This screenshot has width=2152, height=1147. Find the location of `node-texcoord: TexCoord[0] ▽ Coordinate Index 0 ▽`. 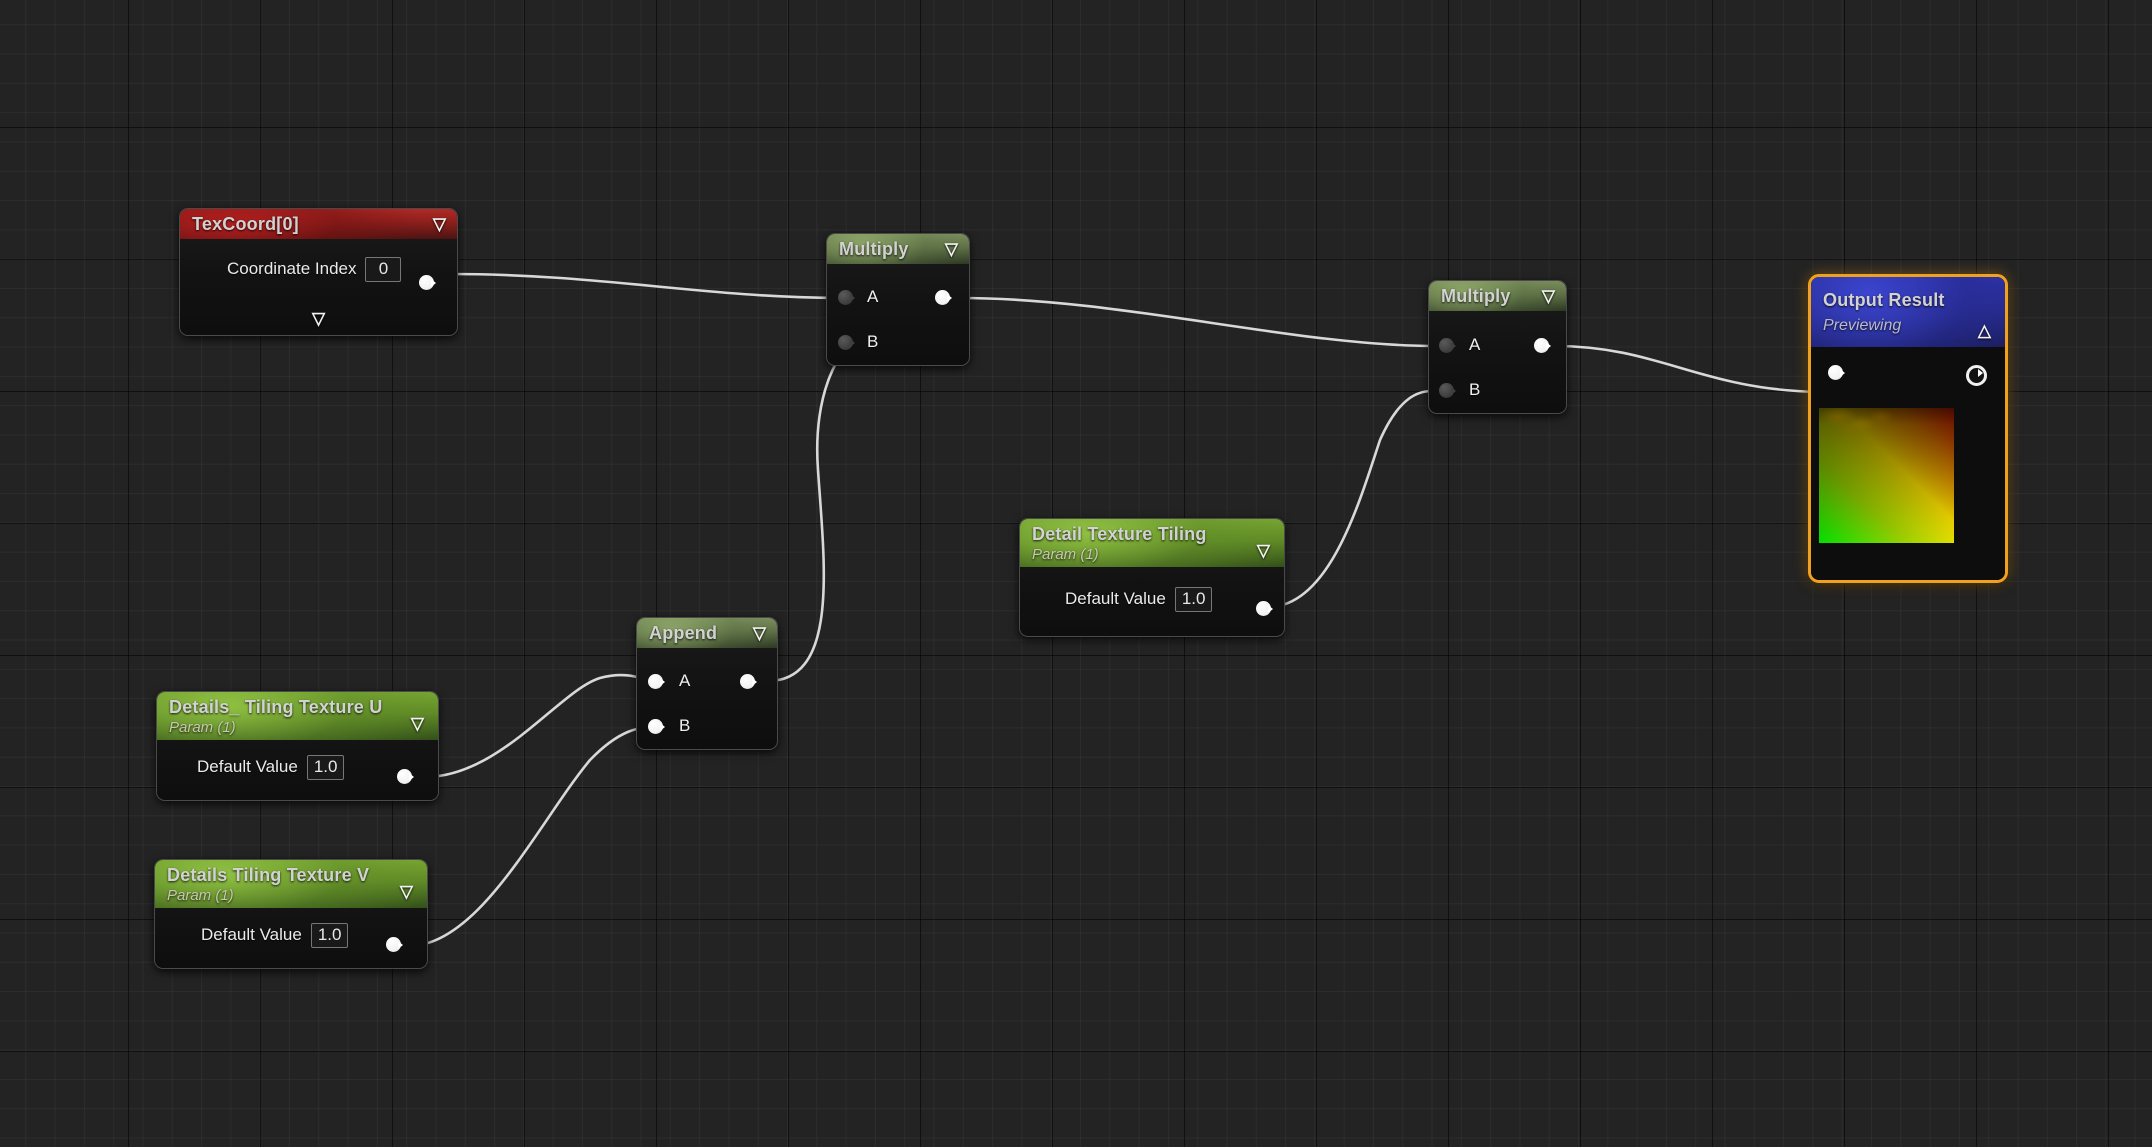

node-texcoord: TexCoord[0] ▽ Coordinate Index 0 ▽ is located at coordinates (318, 272).